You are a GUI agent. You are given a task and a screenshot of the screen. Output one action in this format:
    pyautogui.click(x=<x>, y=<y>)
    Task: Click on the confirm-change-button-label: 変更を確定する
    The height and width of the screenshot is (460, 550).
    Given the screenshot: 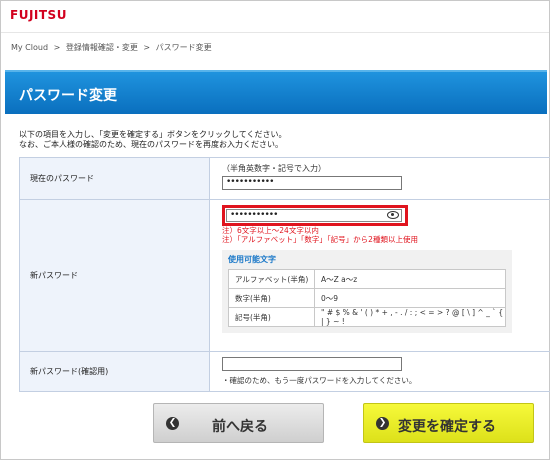 What is the action you would take?
    pyautogui.click(x=447, y=427)
    